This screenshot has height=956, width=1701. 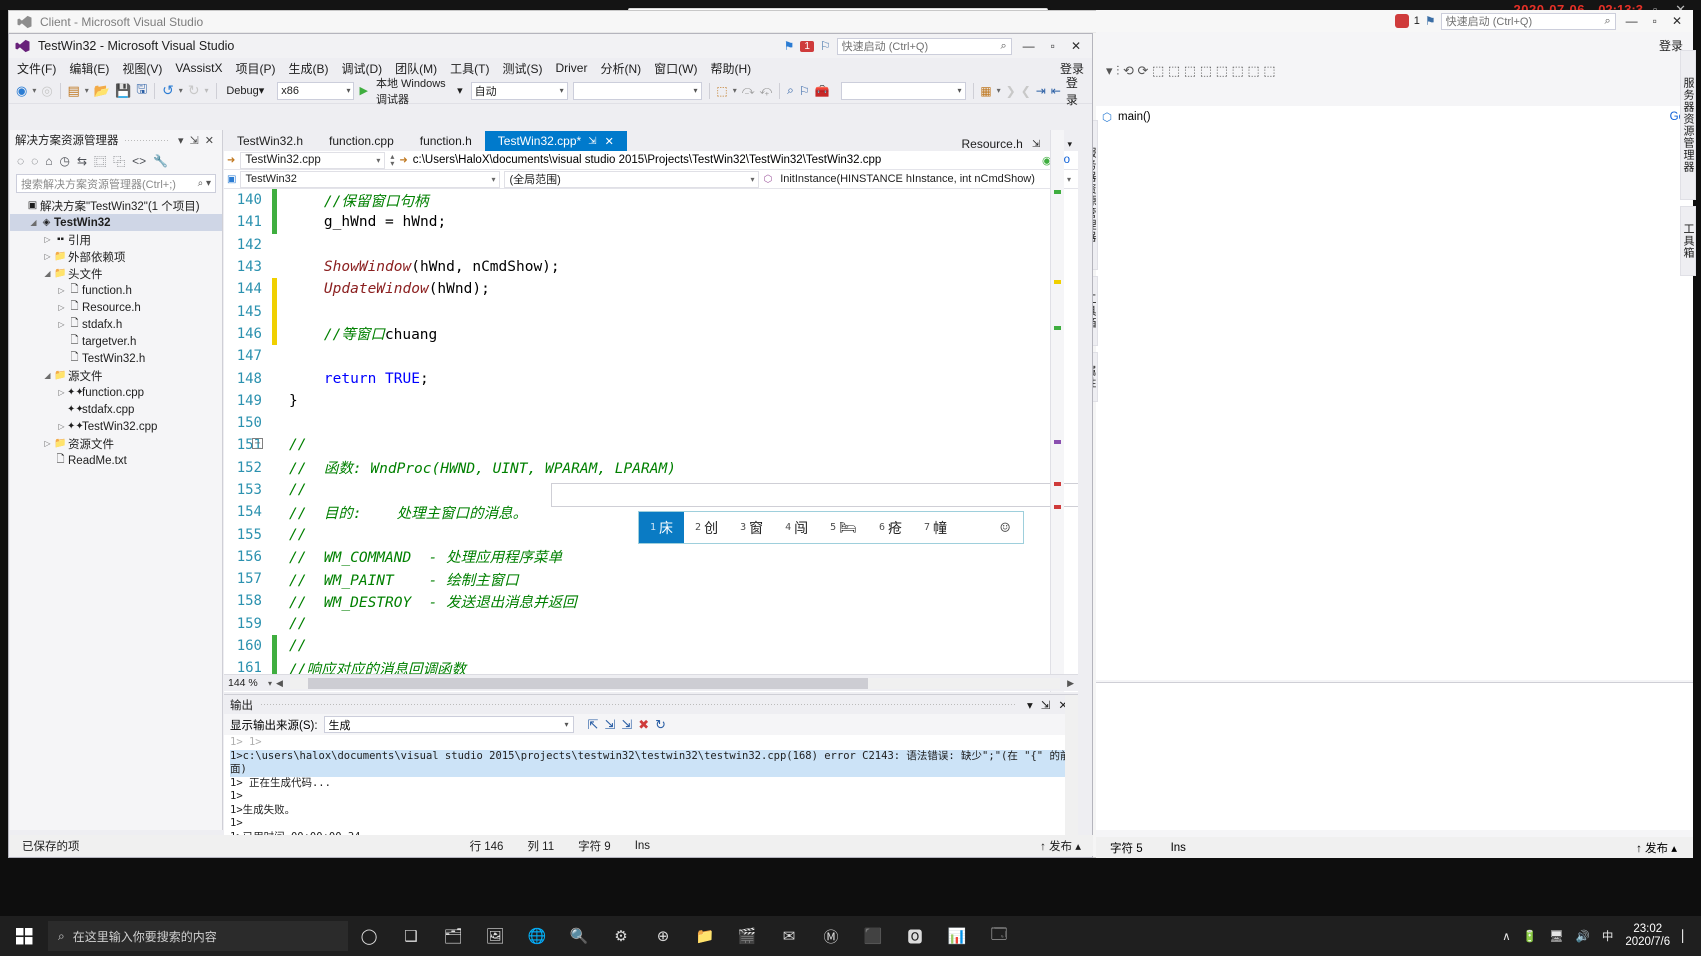 What do you see at coordinates (519, 90) in the screenshot?
I see `debug-auto-combo: 自动 ▾` at bounding box center [519, 90].